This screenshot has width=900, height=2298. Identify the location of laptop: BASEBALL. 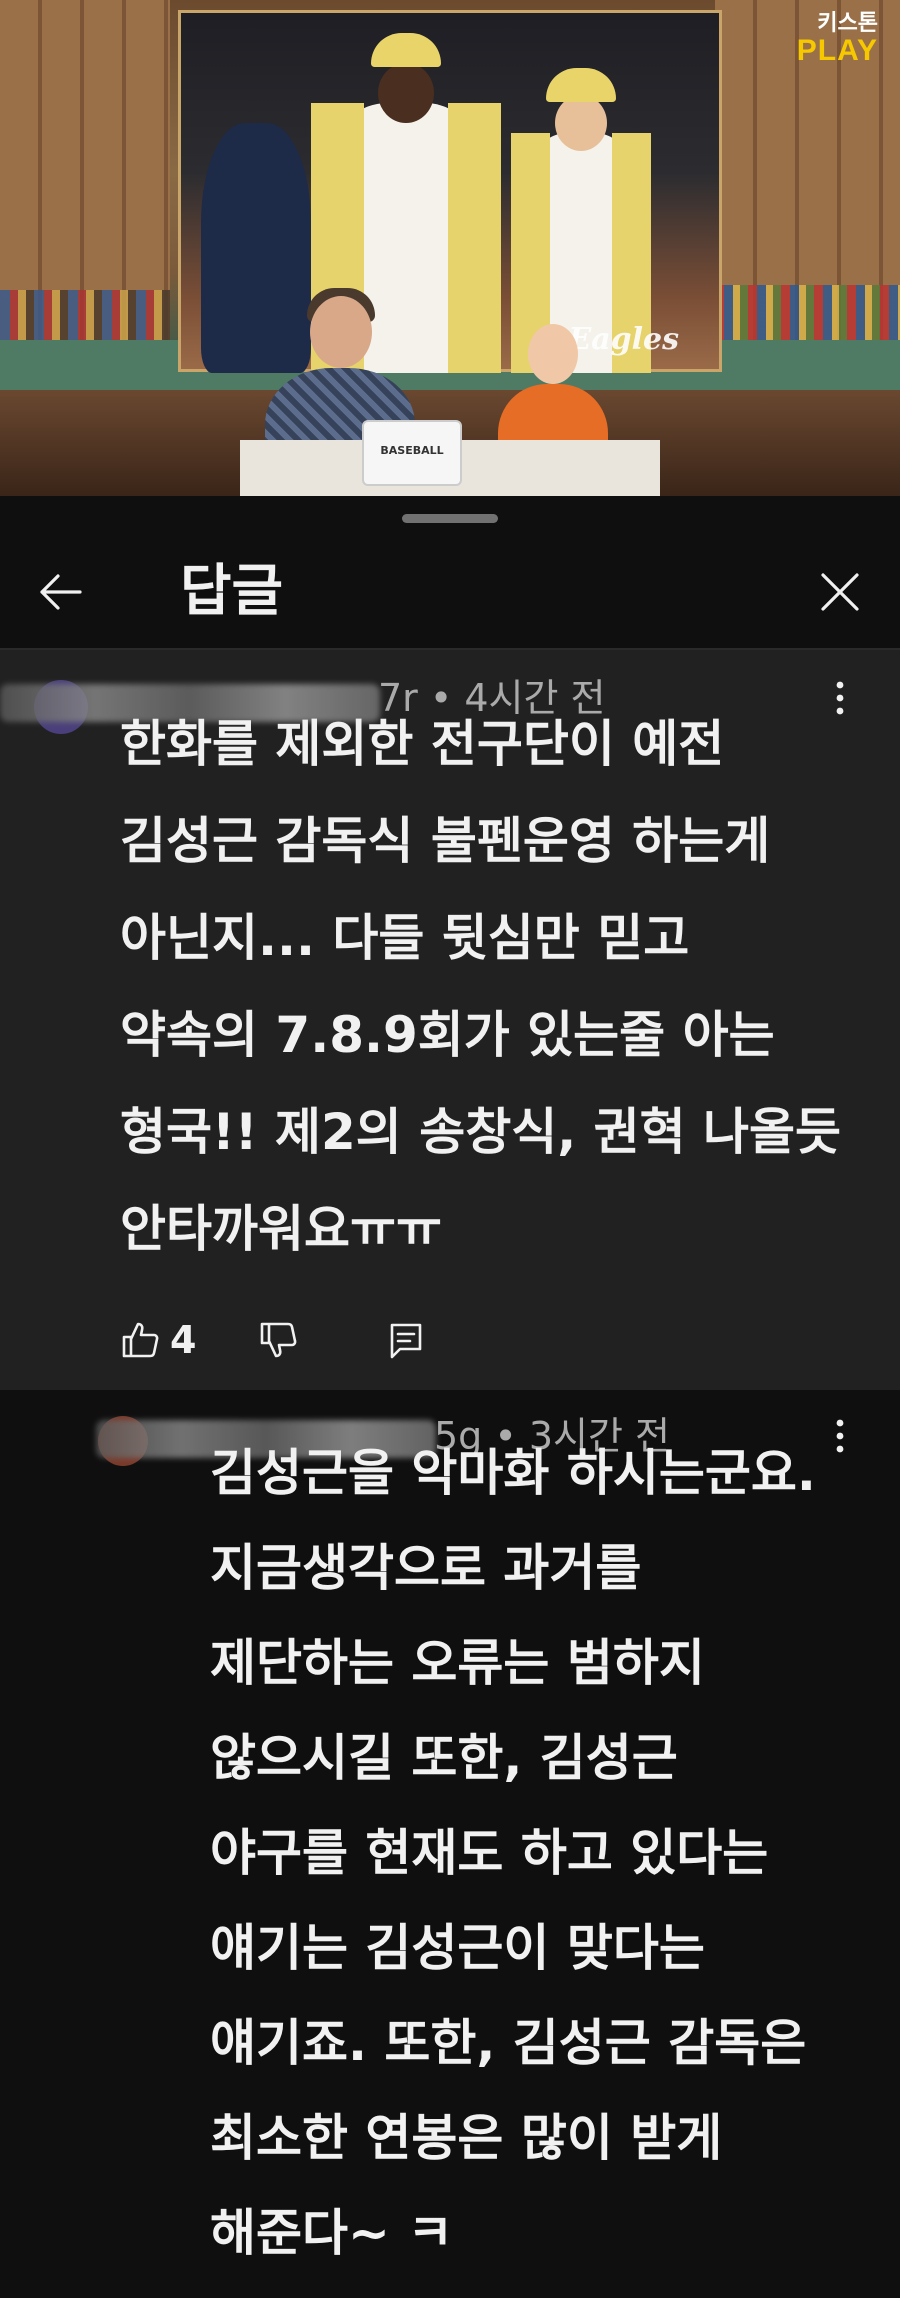
(412, 453).